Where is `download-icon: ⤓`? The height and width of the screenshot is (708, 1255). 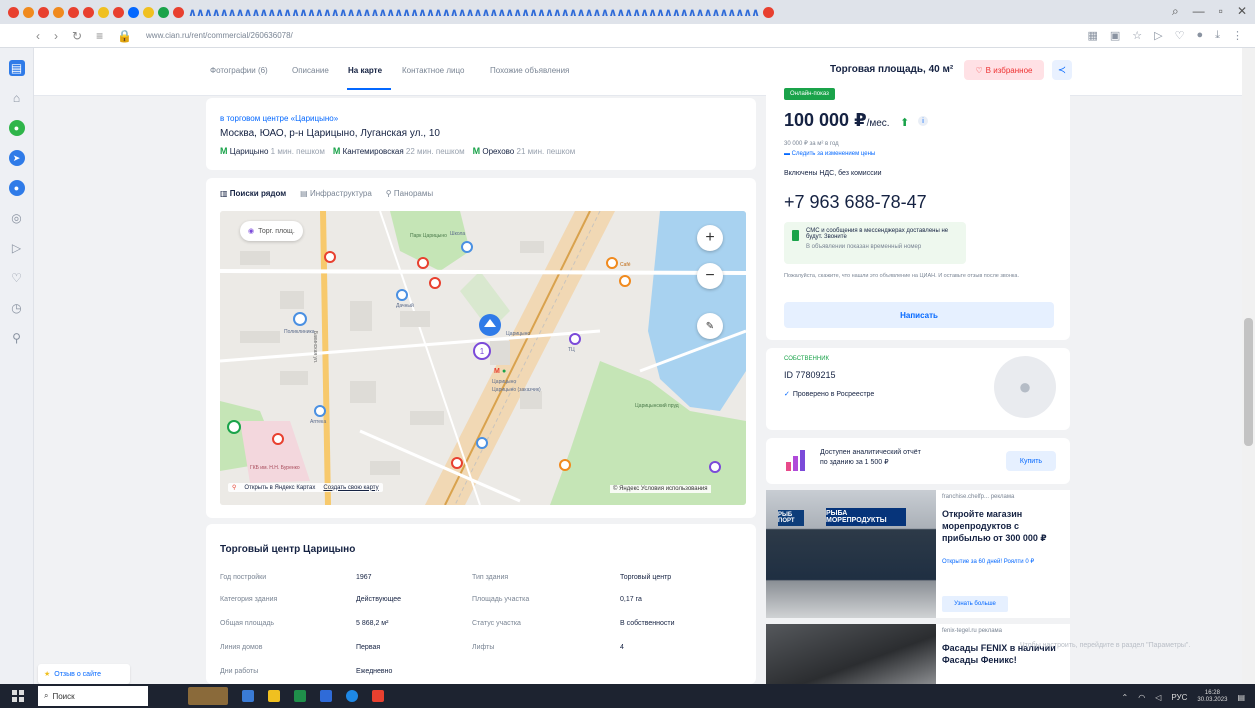 download-icon: ⤓ is located at coordinates (1217, 35).